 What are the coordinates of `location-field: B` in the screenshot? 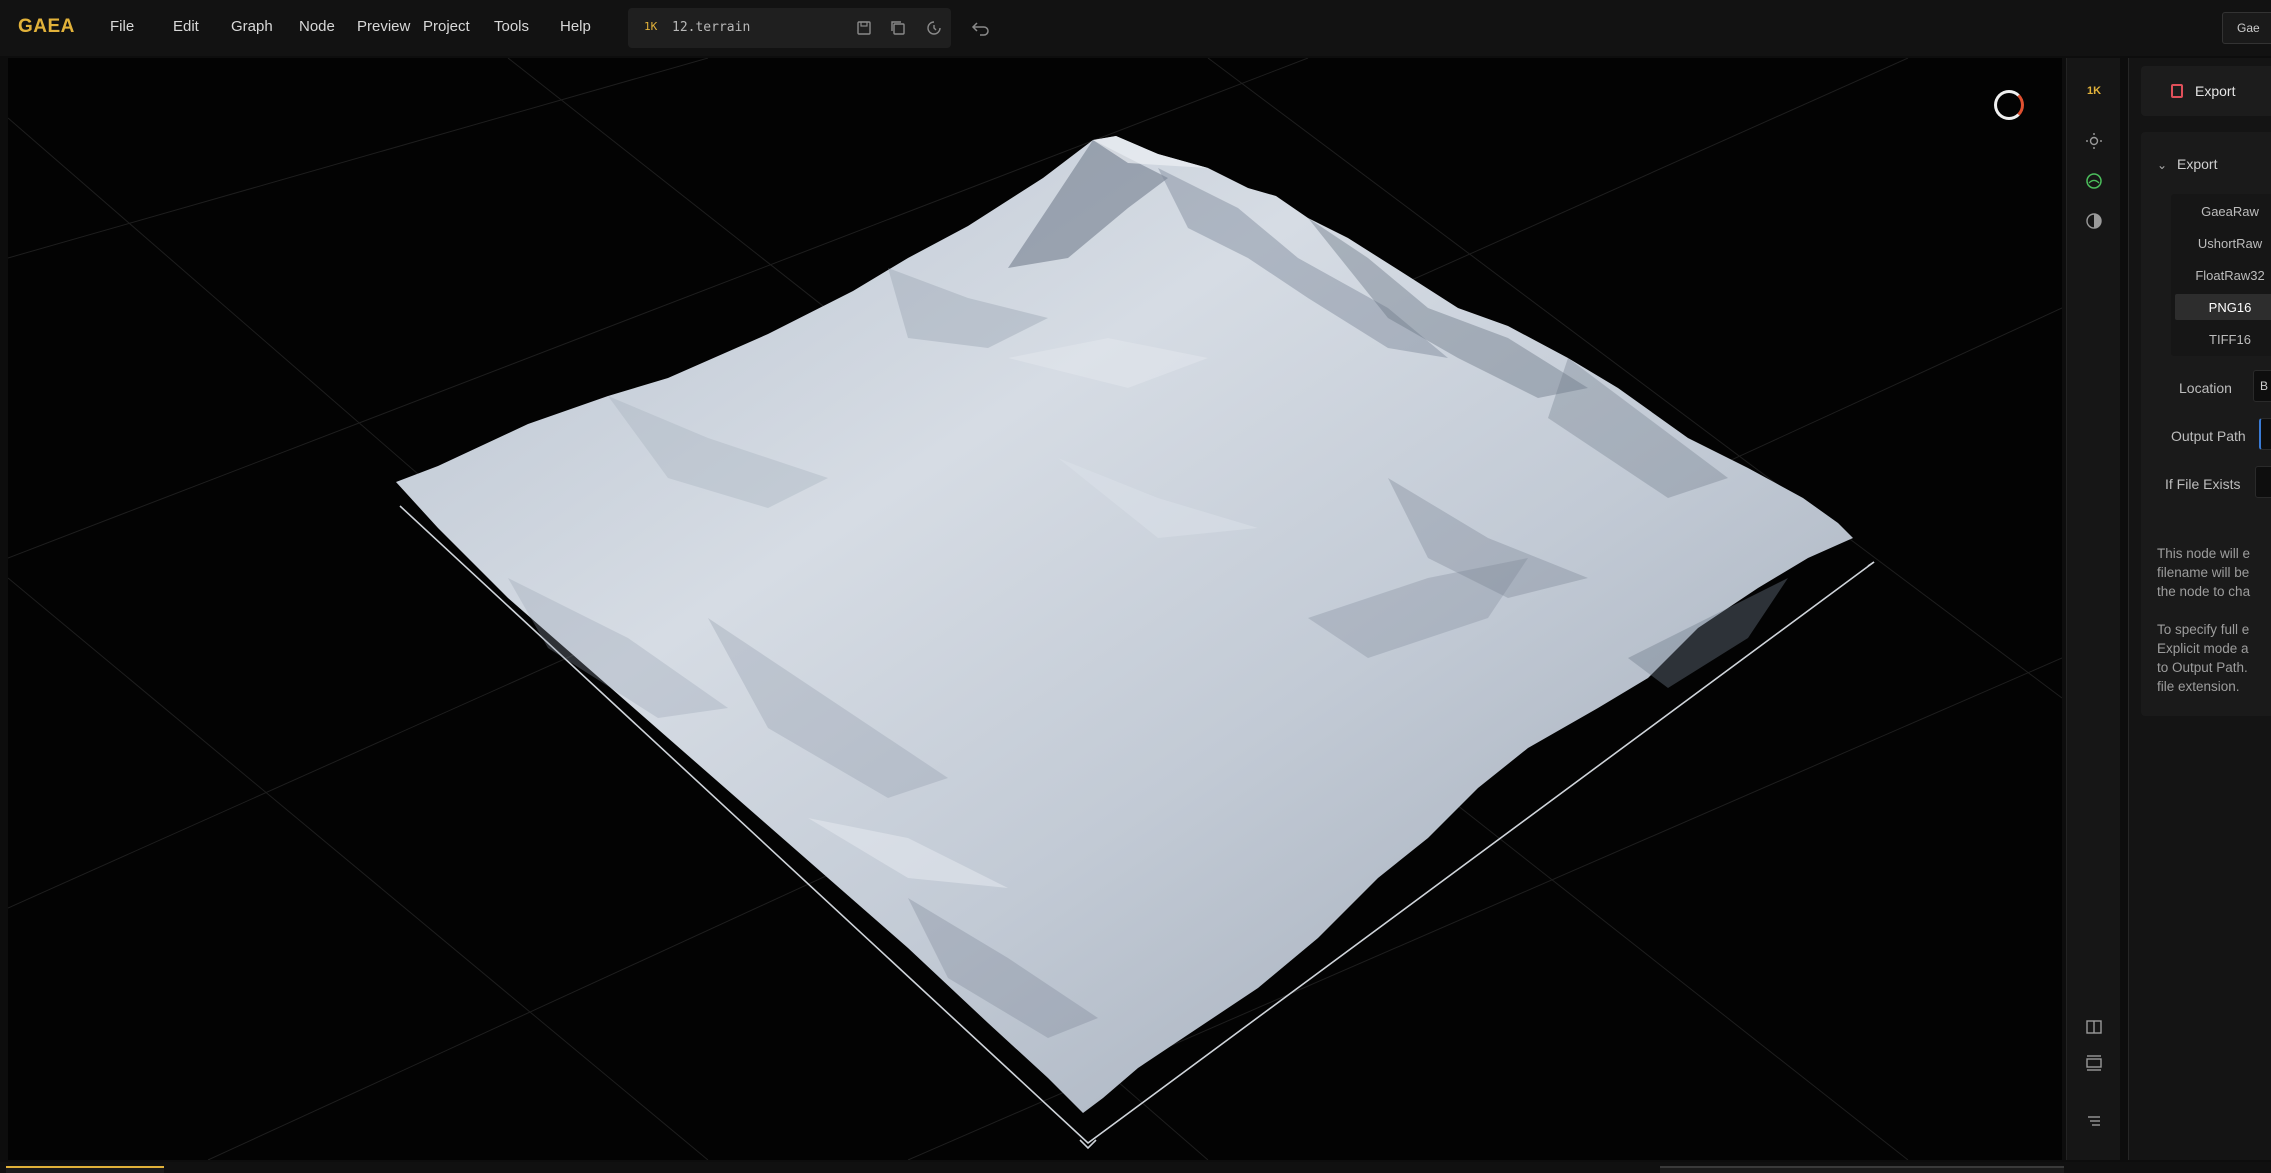 It's located at (2262, 386).